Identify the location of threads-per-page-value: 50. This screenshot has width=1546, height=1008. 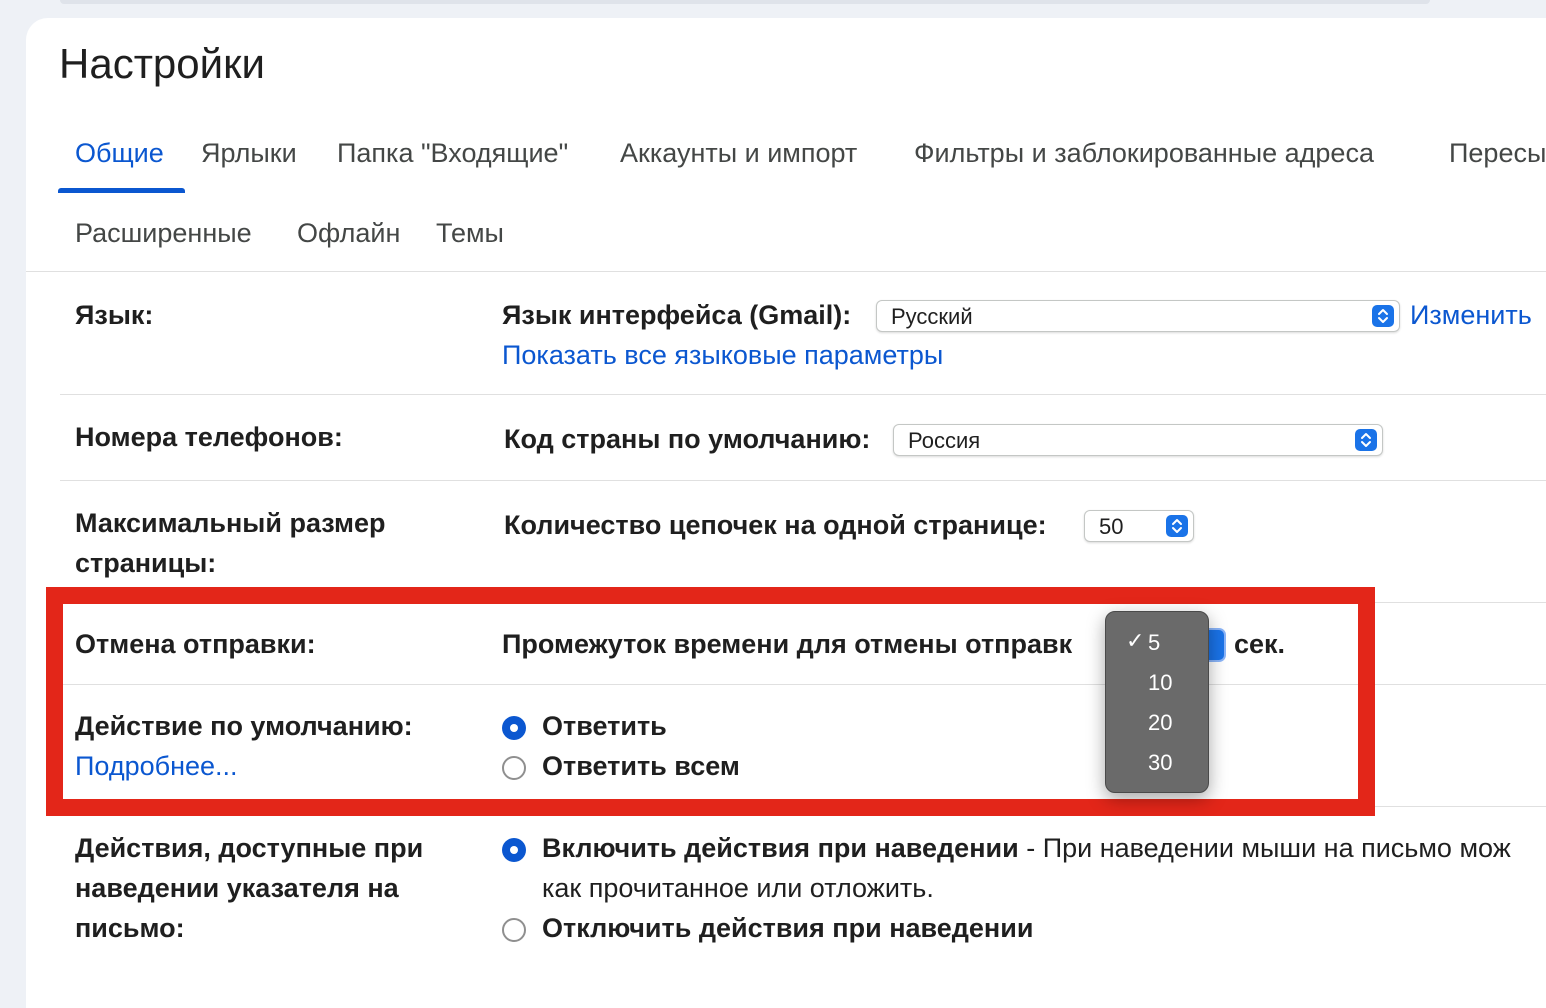
(1111, 526).